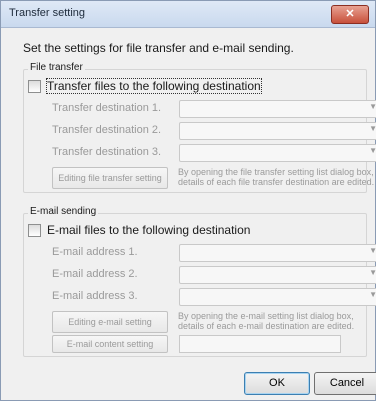  Describe the element at coordinates (95, 296) in the screenshot. I see `email-address-3-label: E-mail address 3.` at that location.